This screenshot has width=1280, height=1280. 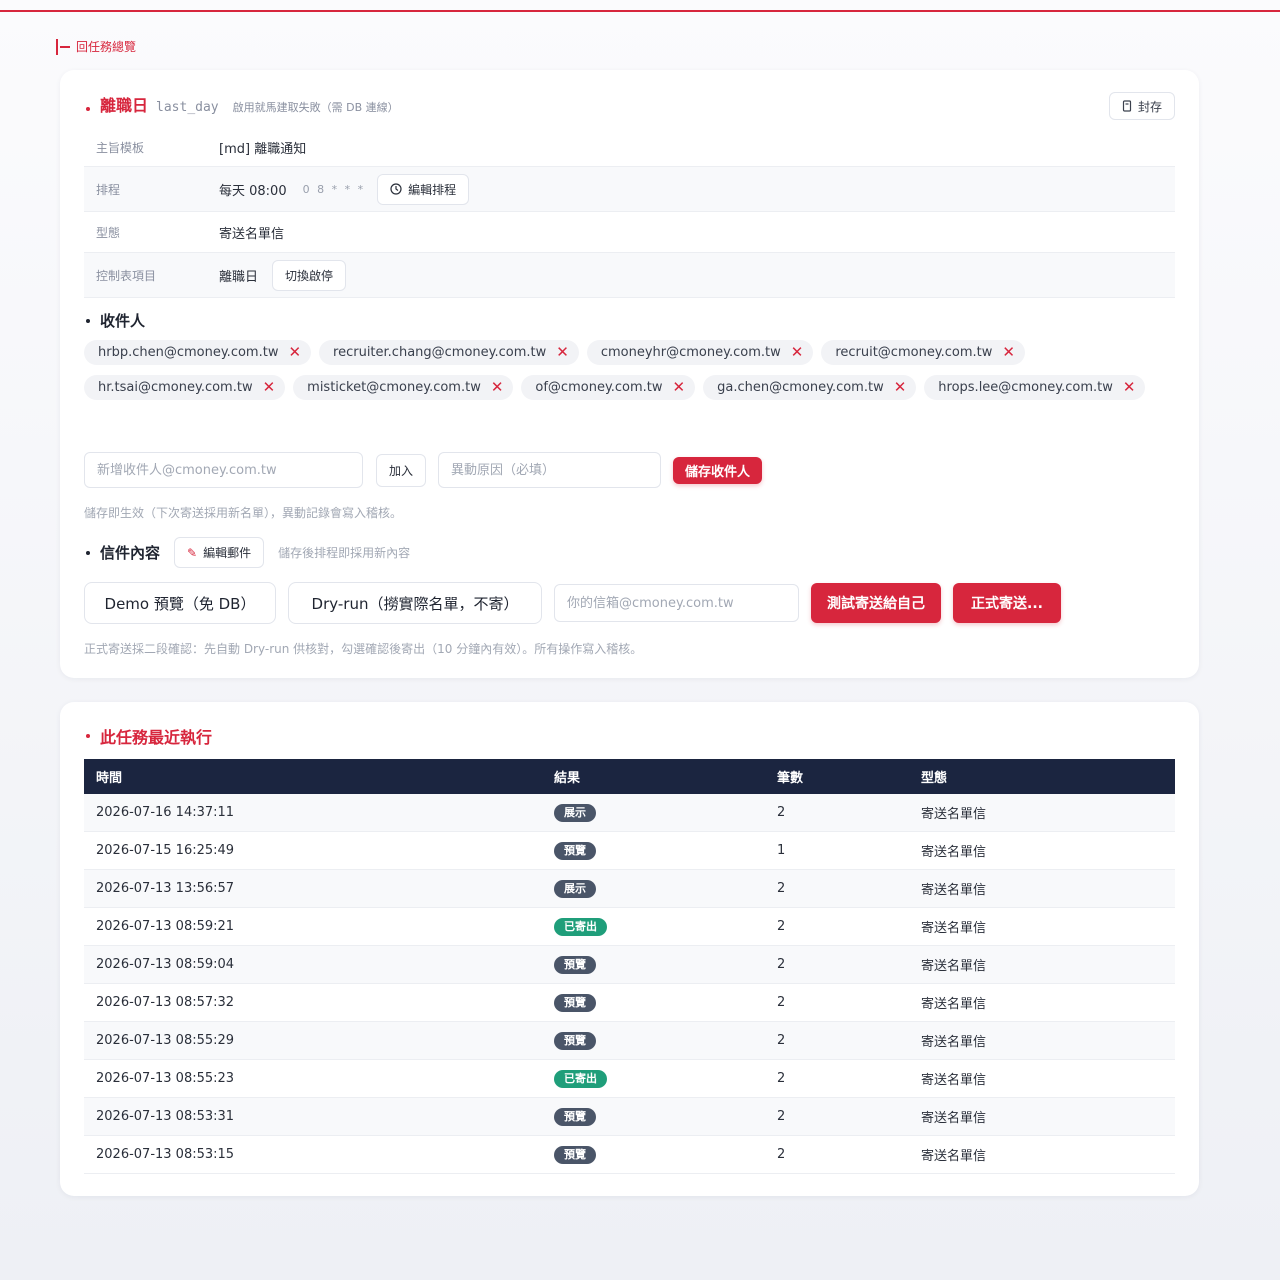 What do you see at coordinates (188, 352) in the screenshot?
I see `recipient-email: hrbp.chen@cmoney.com.tw` at bounding box center [188, 352].